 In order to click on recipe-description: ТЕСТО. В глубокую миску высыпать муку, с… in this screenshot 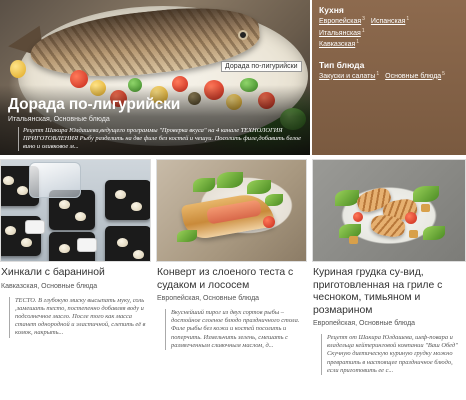, I will do `click(78, 317)`.